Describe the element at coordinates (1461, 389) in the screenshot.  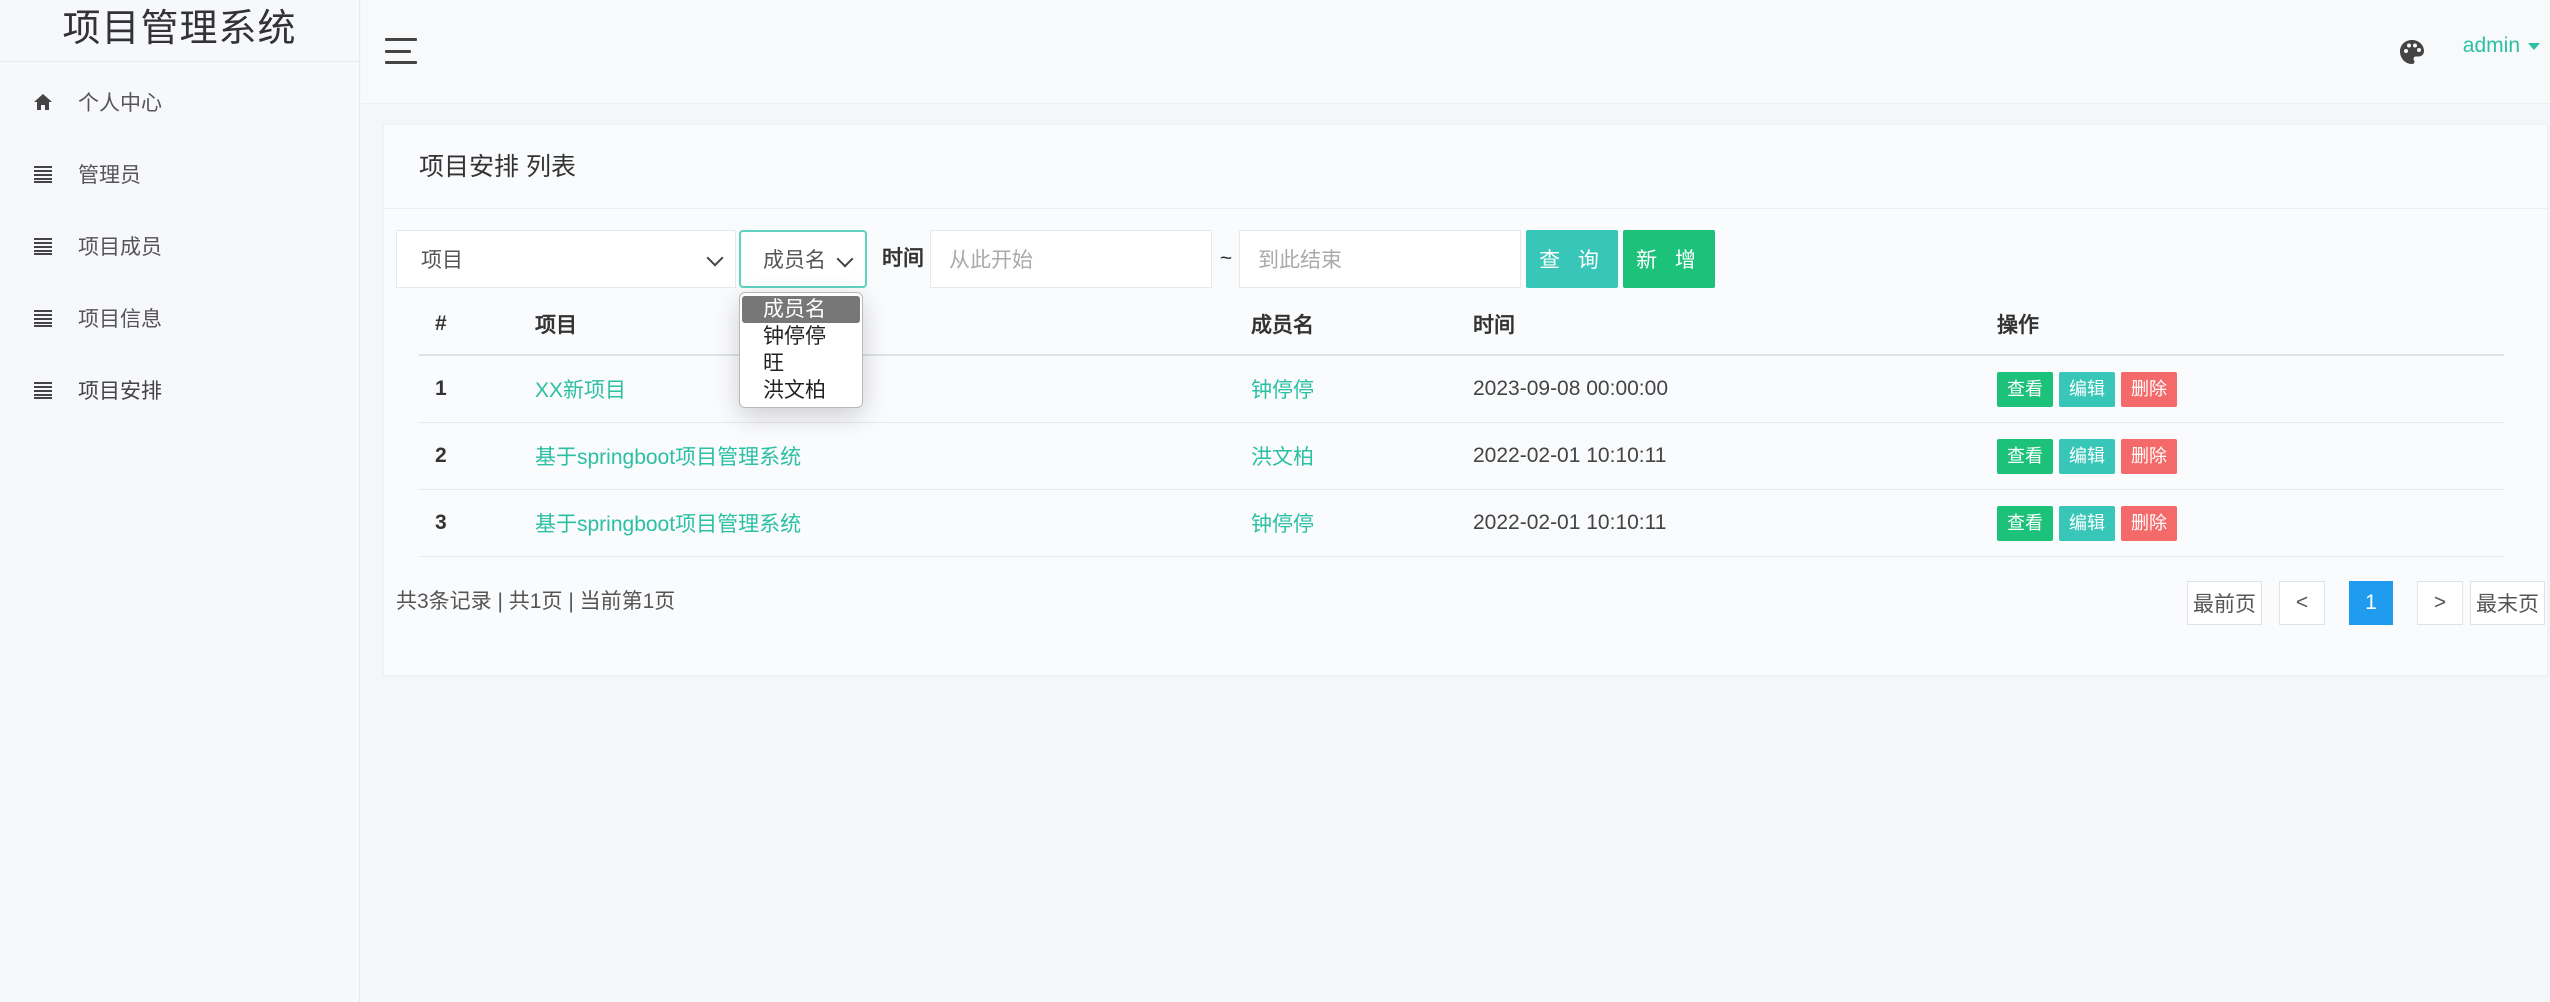
I see `table-row: 1 XX新项目 钟停停 2023-09-08 00:00:00 查看 编辑 删除` at that location.